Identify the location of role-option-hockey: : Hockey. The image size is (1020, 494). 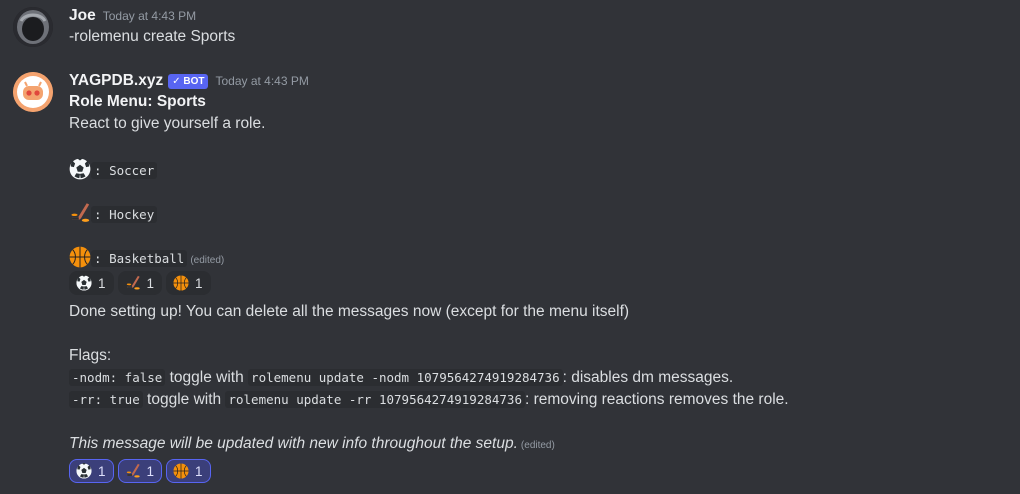
(113, 213).